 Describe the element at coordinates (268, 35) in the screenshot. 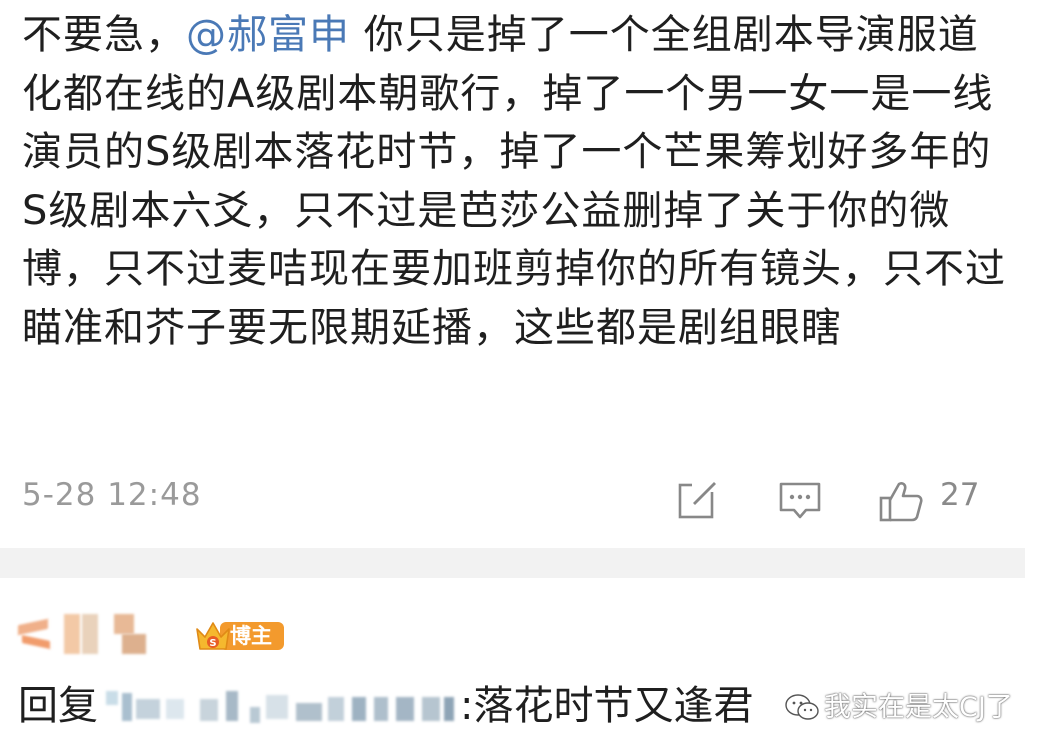

I see `mention-link: @郝富申` at that location.